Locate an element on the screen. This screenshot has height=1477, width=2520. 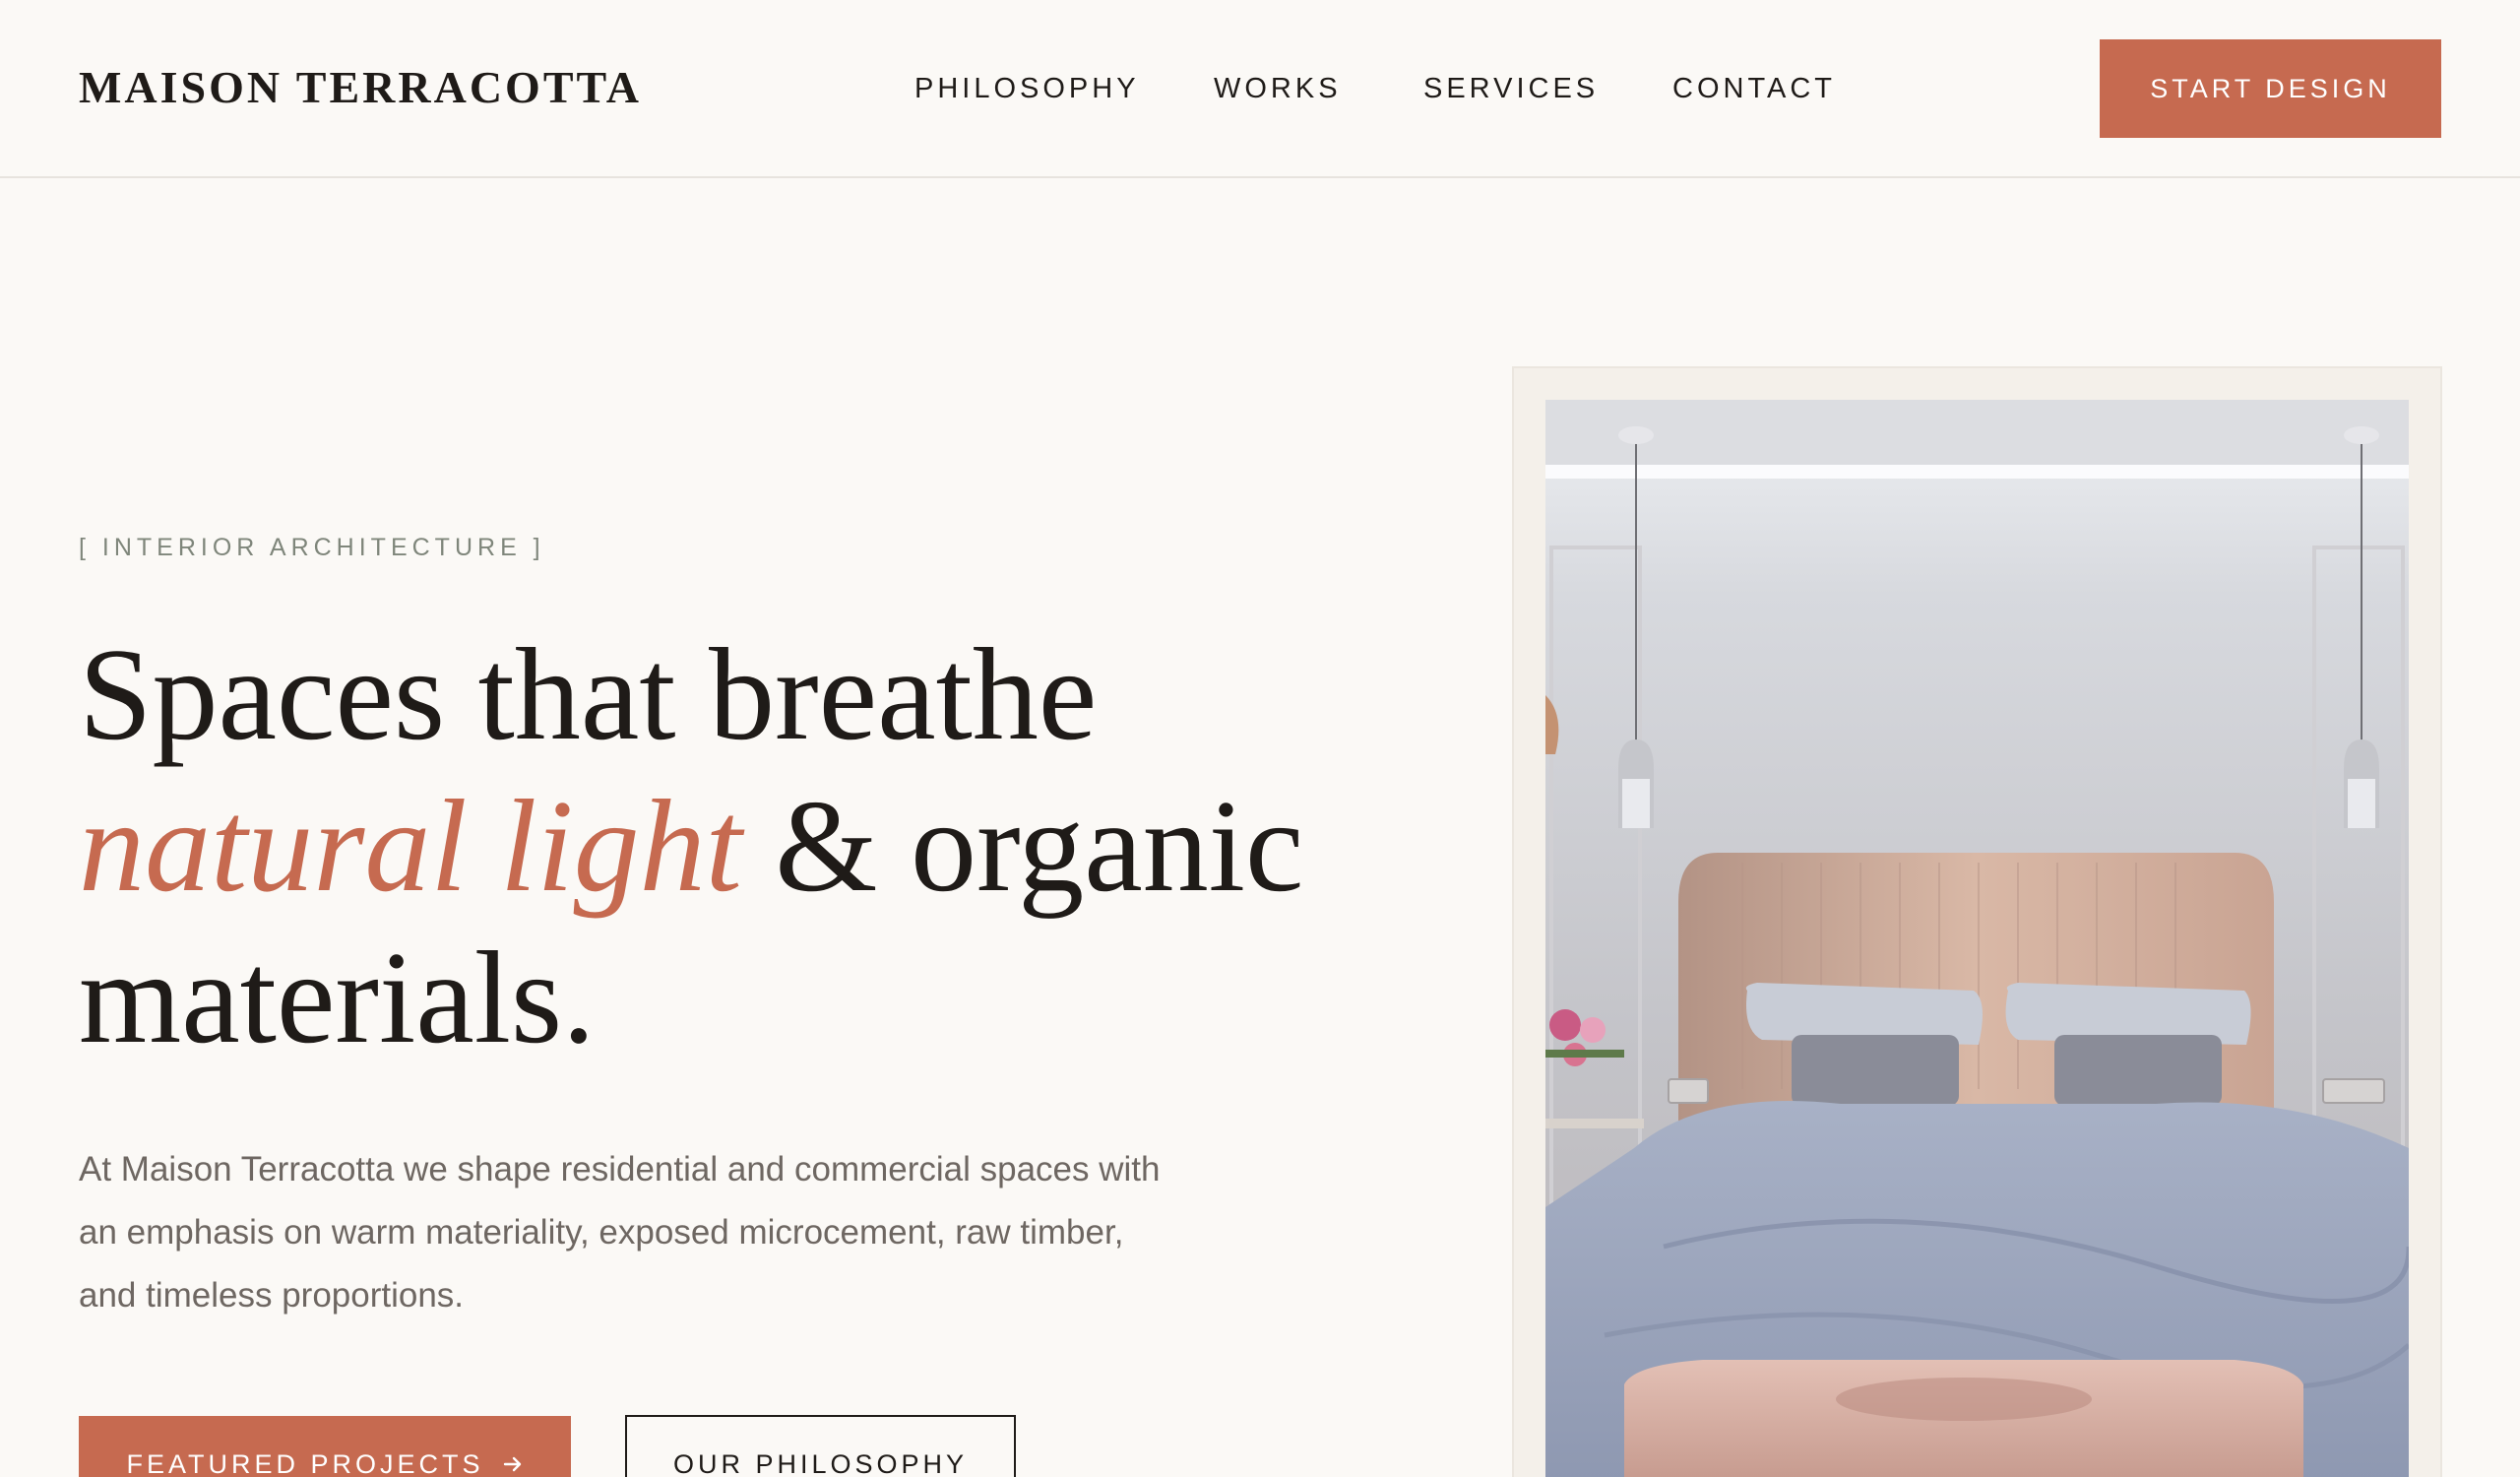
featured-projects-button: FEATURED PROJECTS is located at coordinates (325, 1447).